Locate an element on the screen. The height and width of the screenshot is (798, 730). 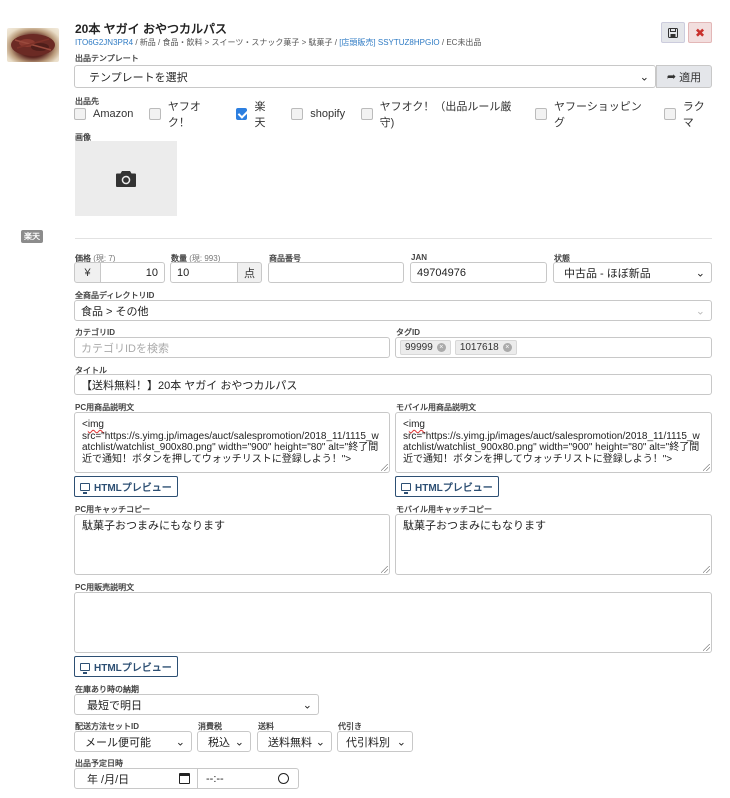
apply-template-button: ➦ 適用 is located at coordinates (684, 76).